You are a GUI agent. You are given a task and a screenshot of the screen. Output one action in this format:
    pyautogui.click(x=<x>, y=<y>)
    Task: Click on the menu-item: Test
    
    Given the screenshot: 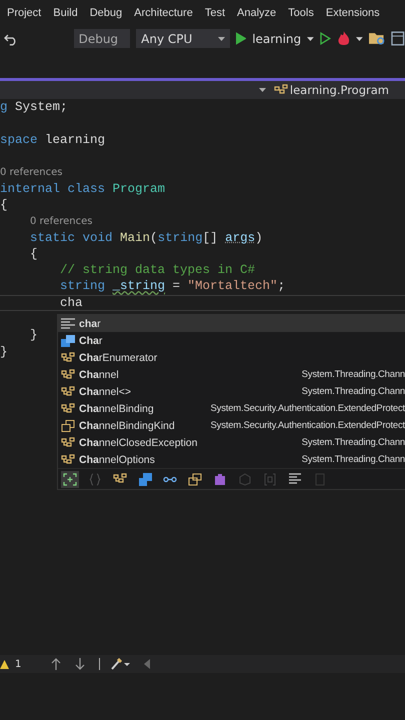 What is the action you would take?
    pyautogui.click(x=215, y=12)
    